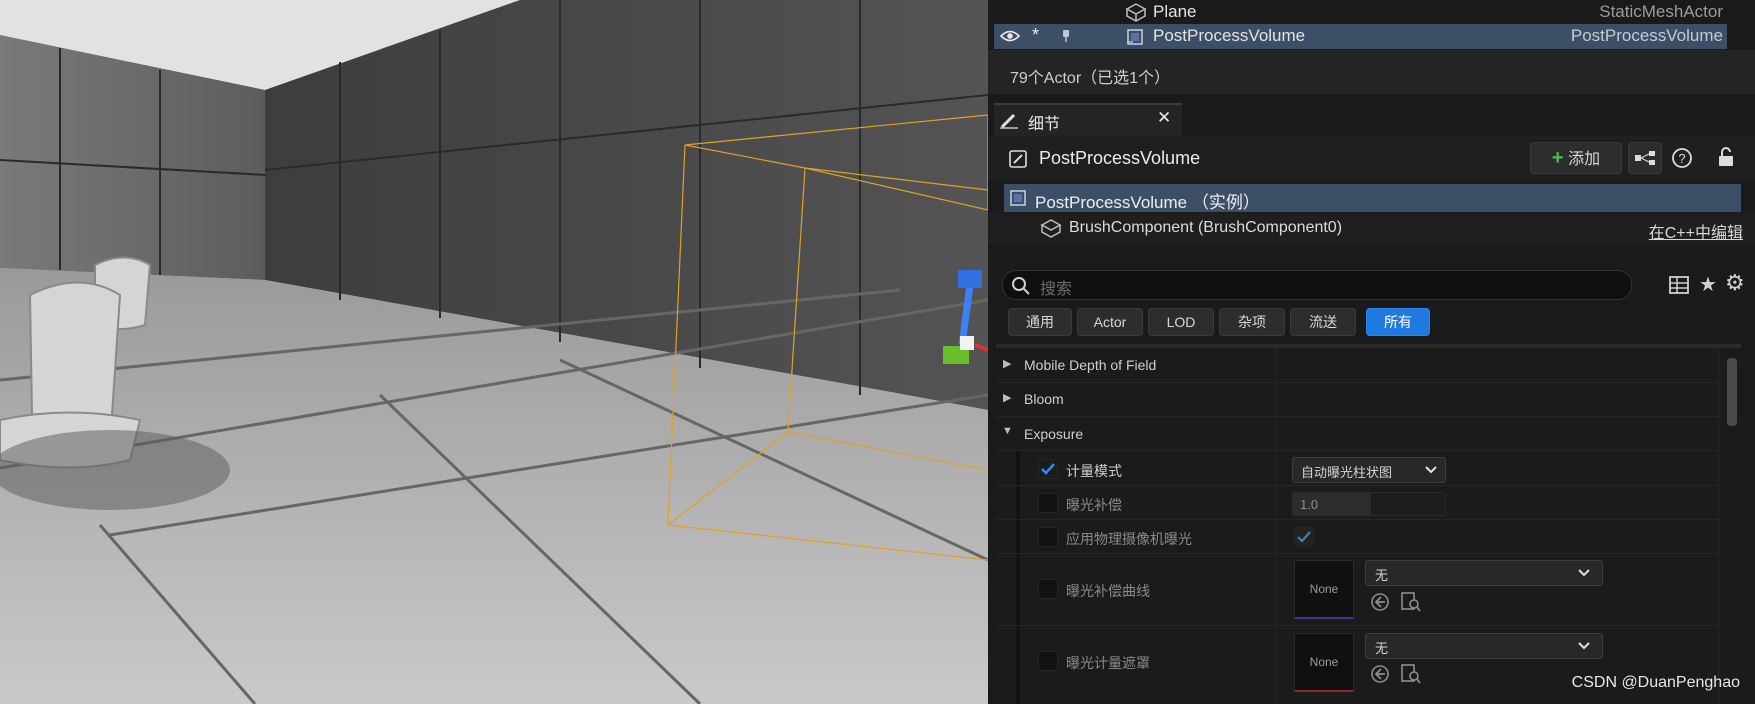  I want to click on add-component-button: + 添加, so click(1576, 158).